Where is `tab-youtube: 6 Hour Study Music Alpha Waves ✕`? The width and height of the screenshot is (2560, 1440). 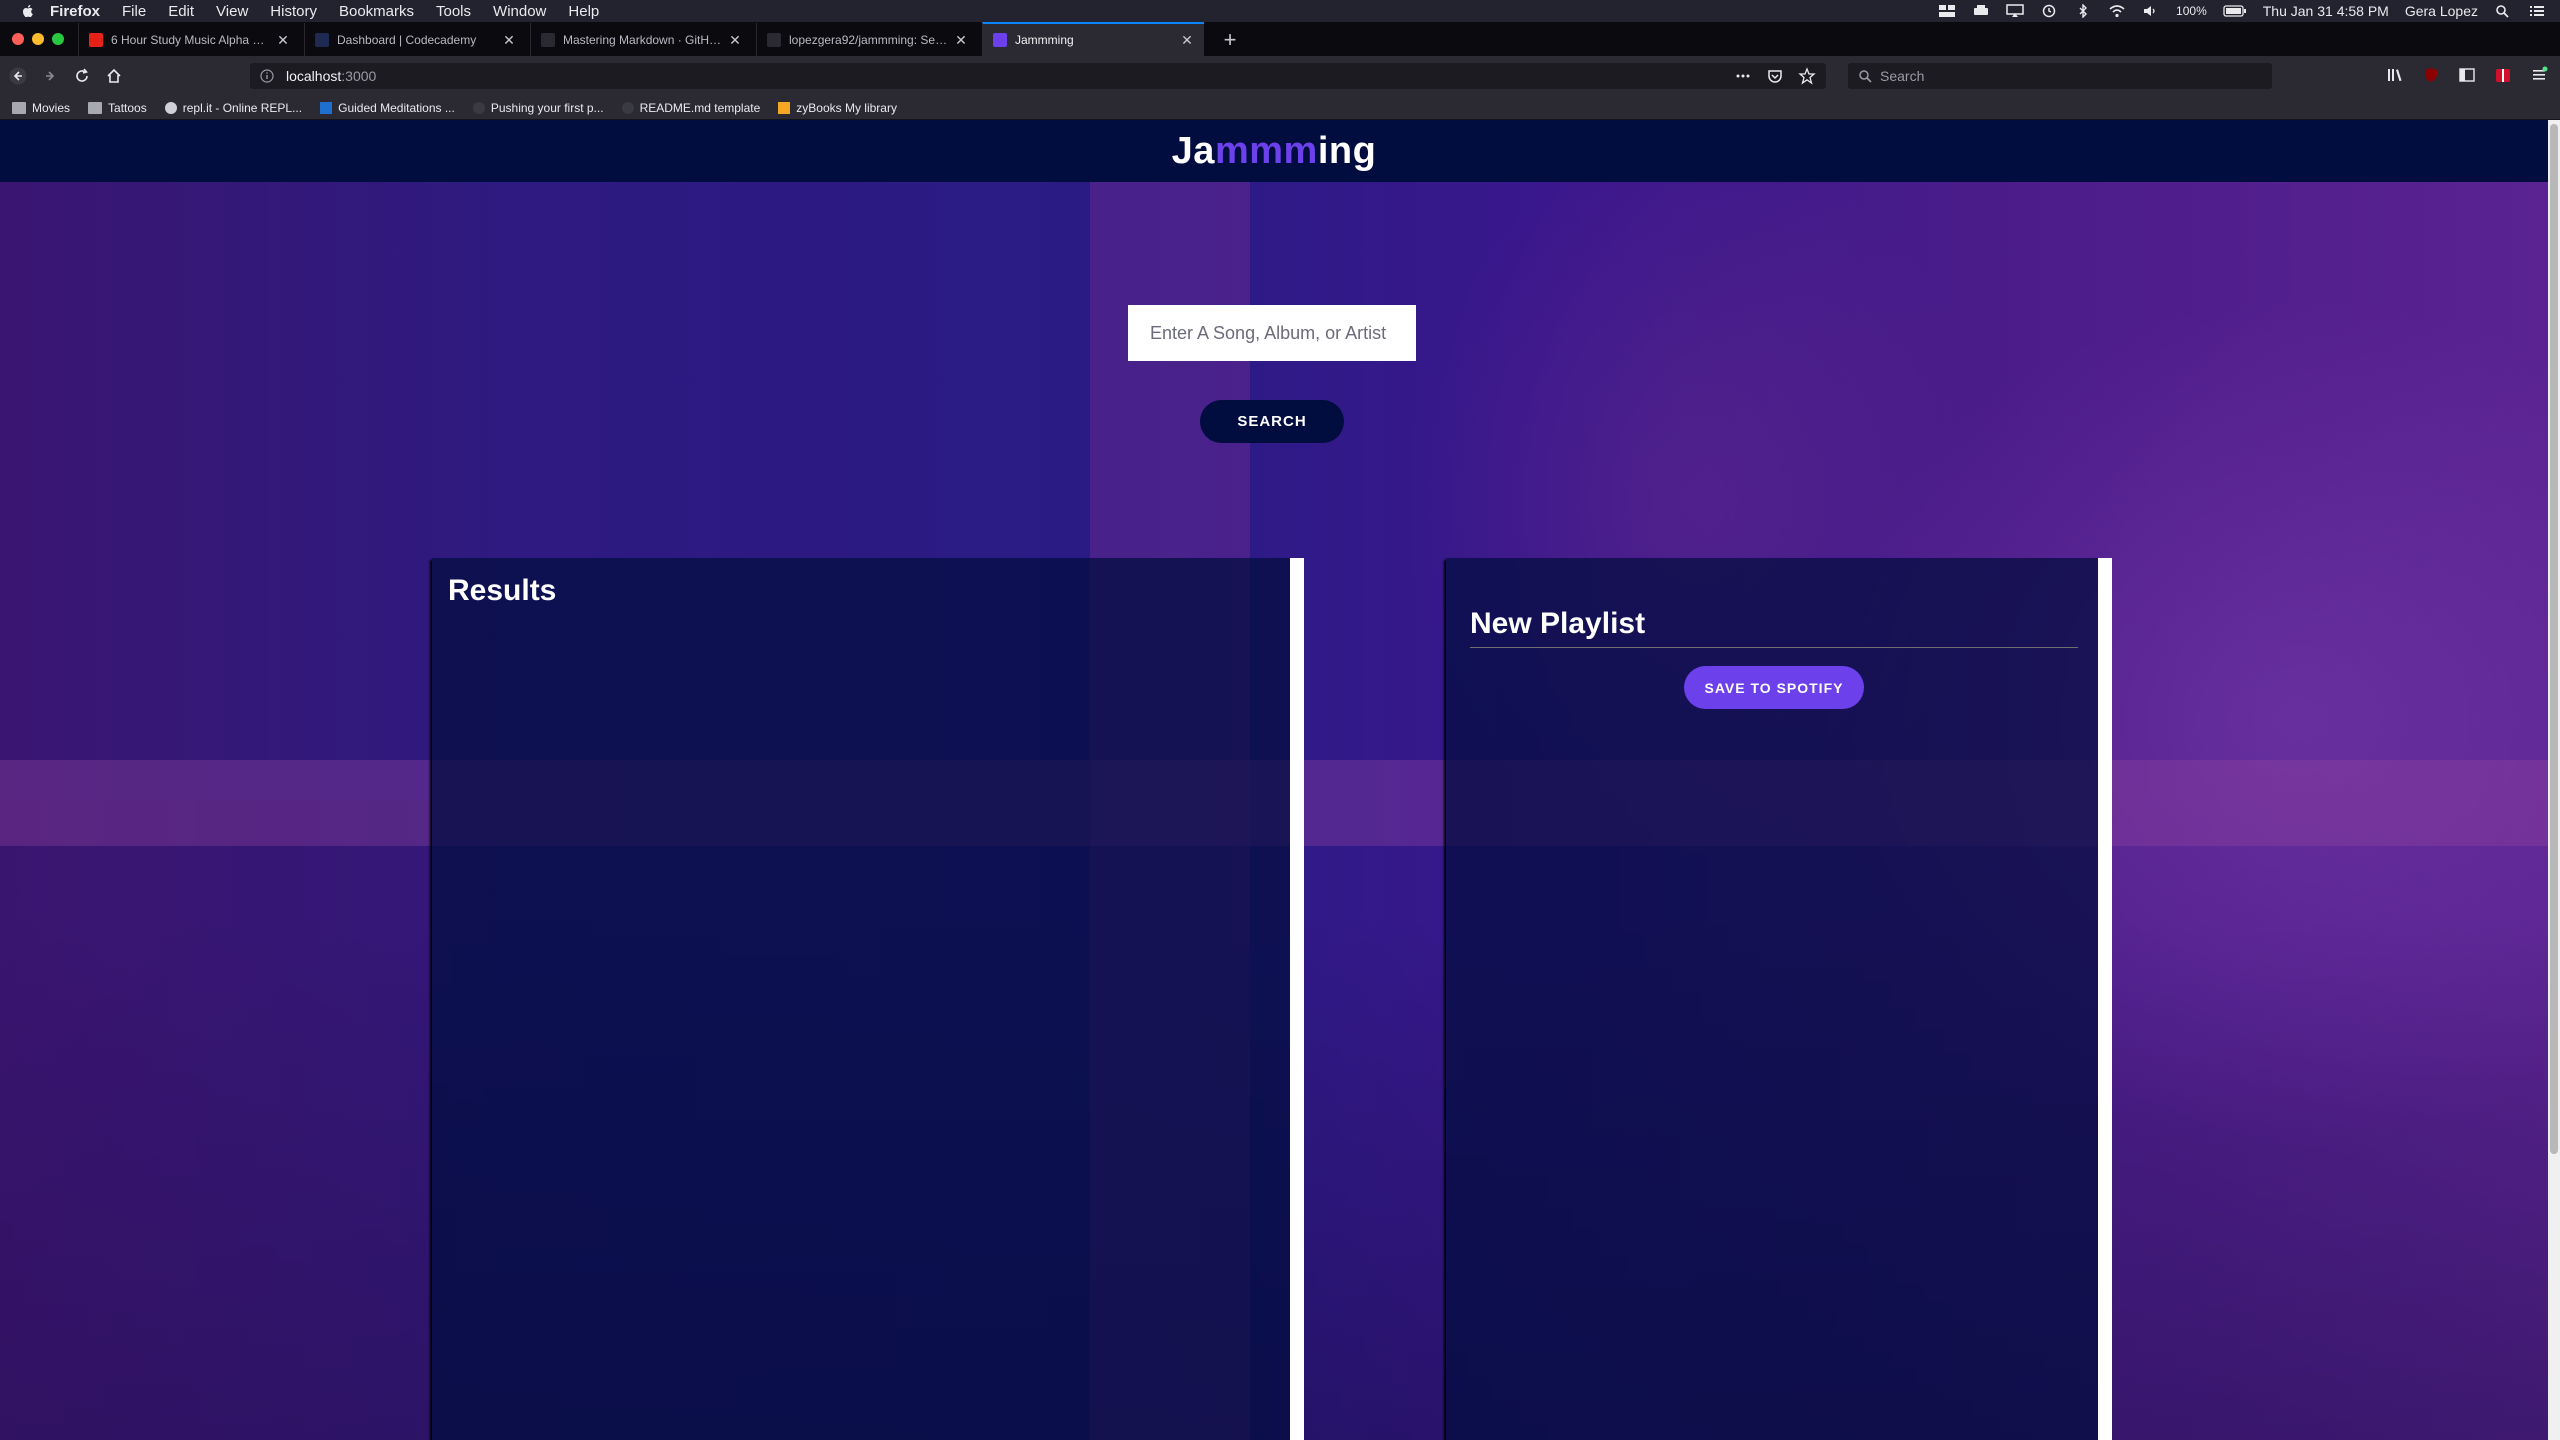 tab-youtube: 6 Hour Study Music Alpha Waves ✕ is located at coordinates (189, 39).